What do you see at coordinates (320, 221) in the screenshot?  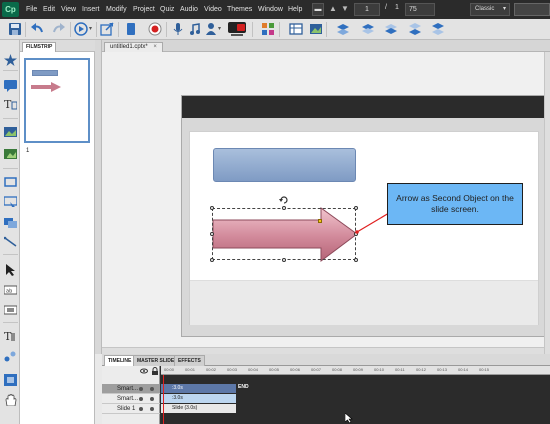 I see `shape-adjust-handle` at bounding box center [320, 221].